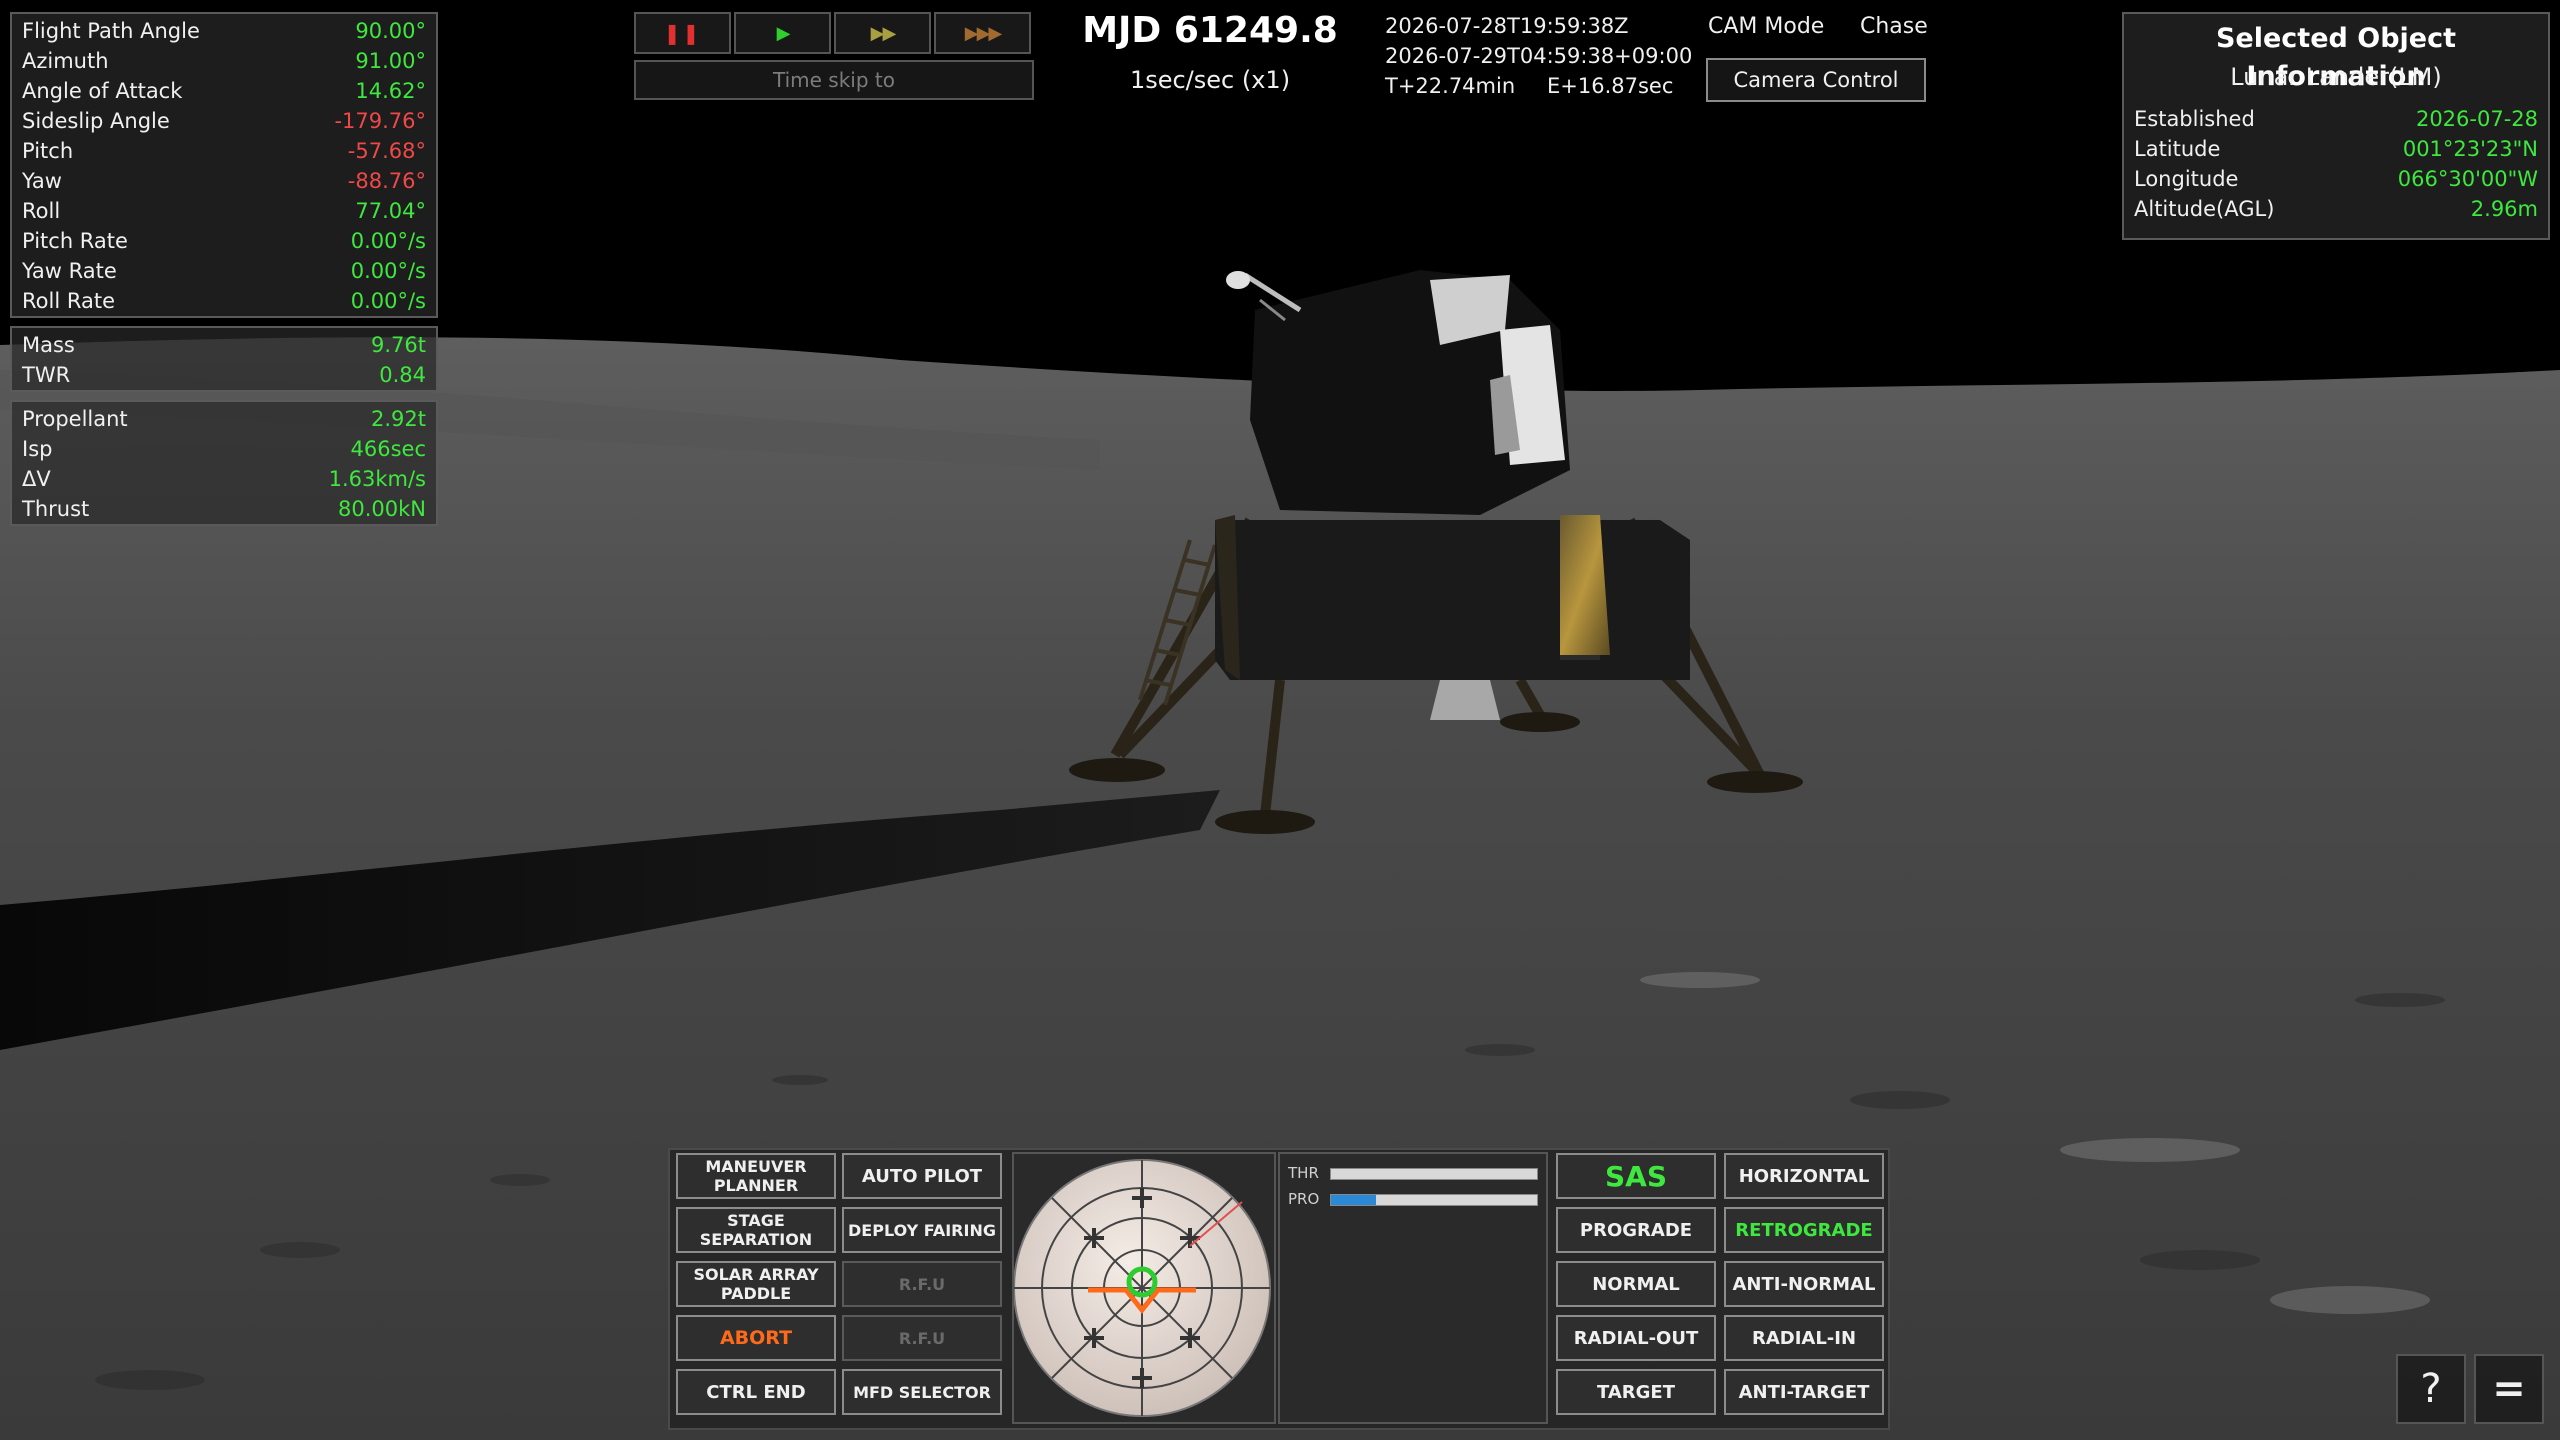 Image resolution: width=2560 pixels, height=1440 pixels. What do you see at coordinates (1304, 1199) in the screenshot?
I see `pro-gauge-label: PRO` at bounding box center [1304, 1199].